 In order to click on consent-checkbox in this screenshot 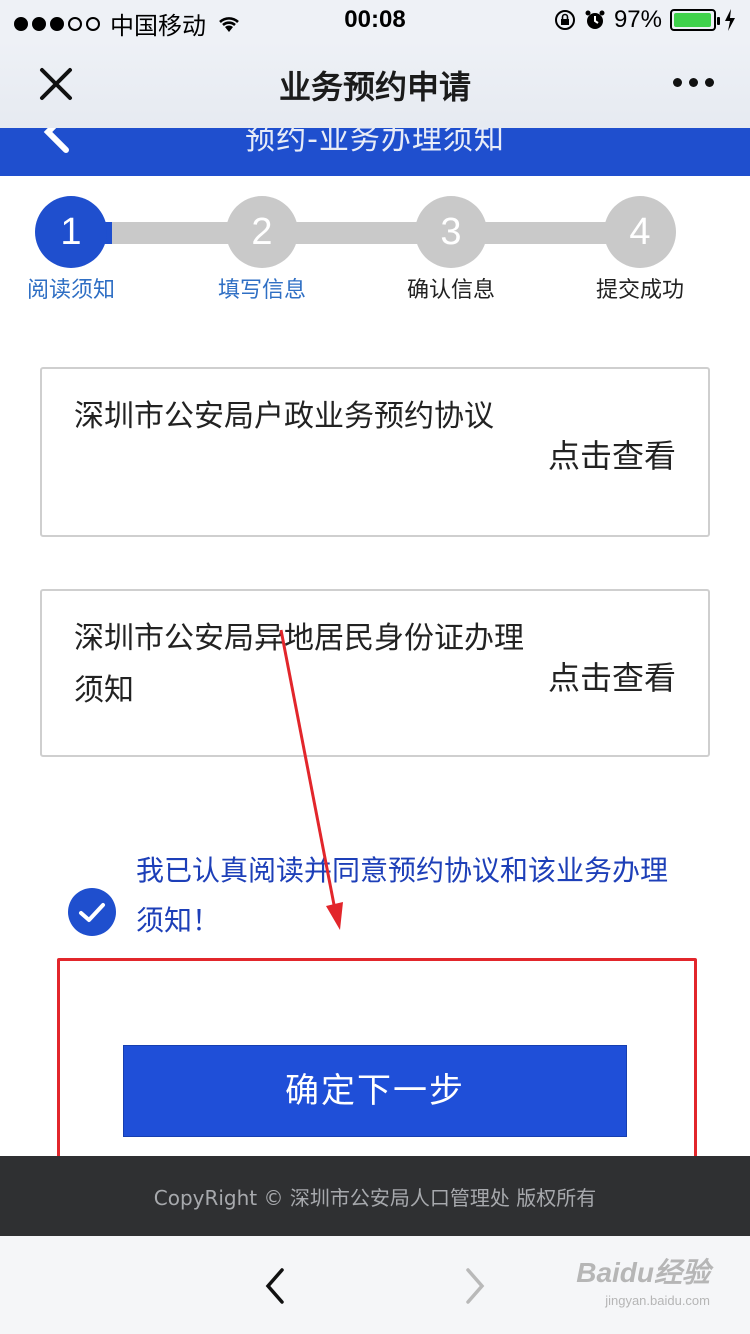, I will do `click(92, 912)`.